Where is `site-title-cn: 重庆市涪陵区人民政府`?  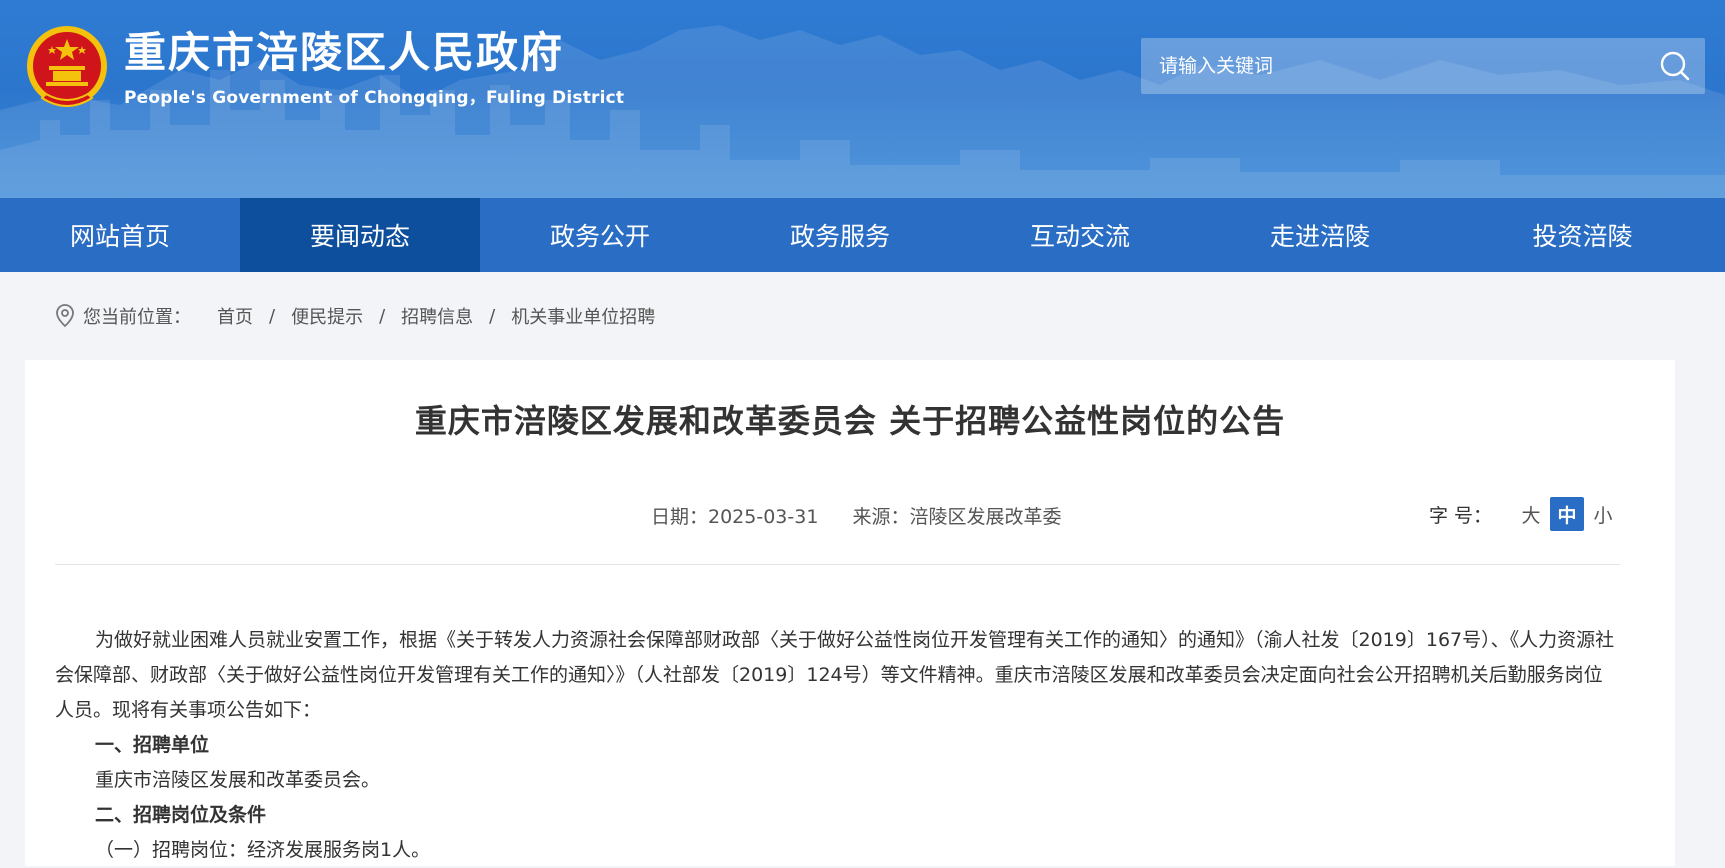 site-title-cn: 重庆市涪陵区人民政府 is located at coordinates (344, 52).